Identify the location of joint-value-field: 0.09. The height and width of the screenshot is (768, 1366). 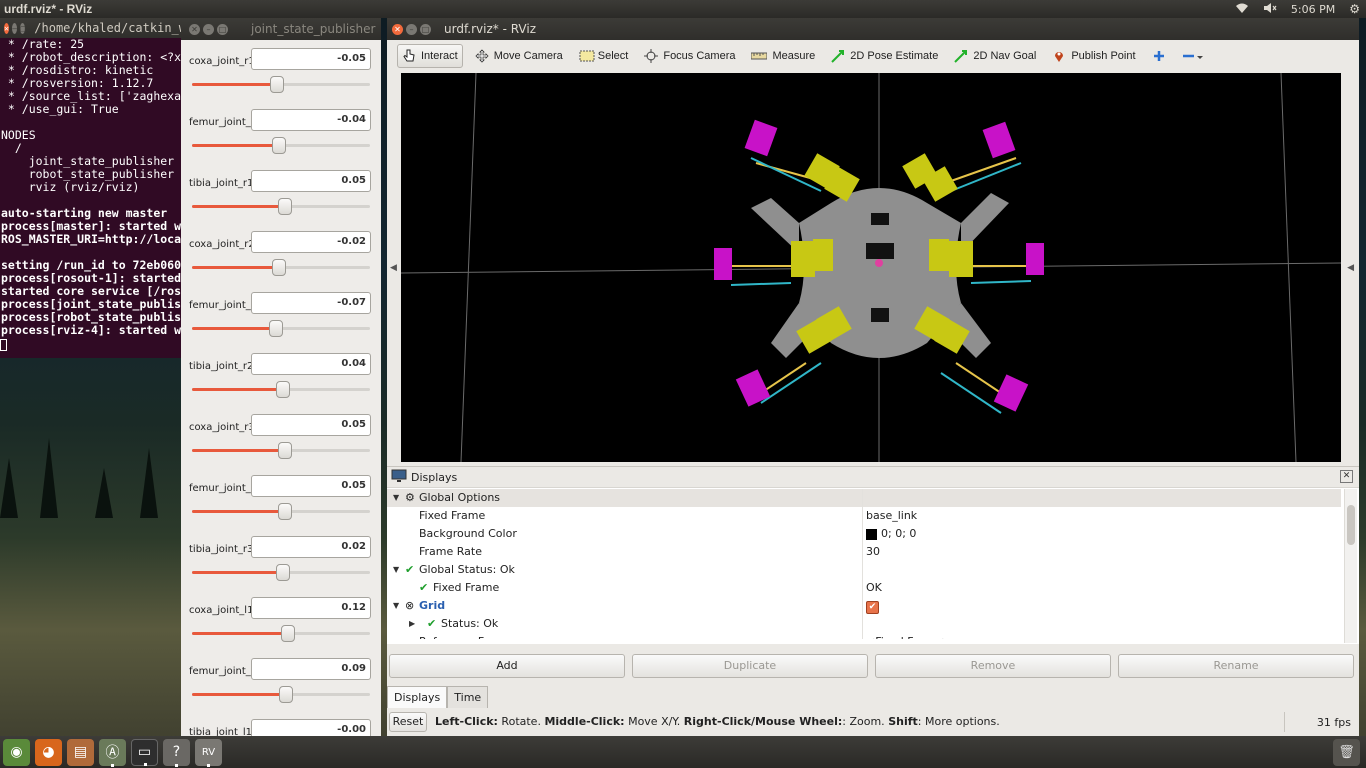
(311, 669).